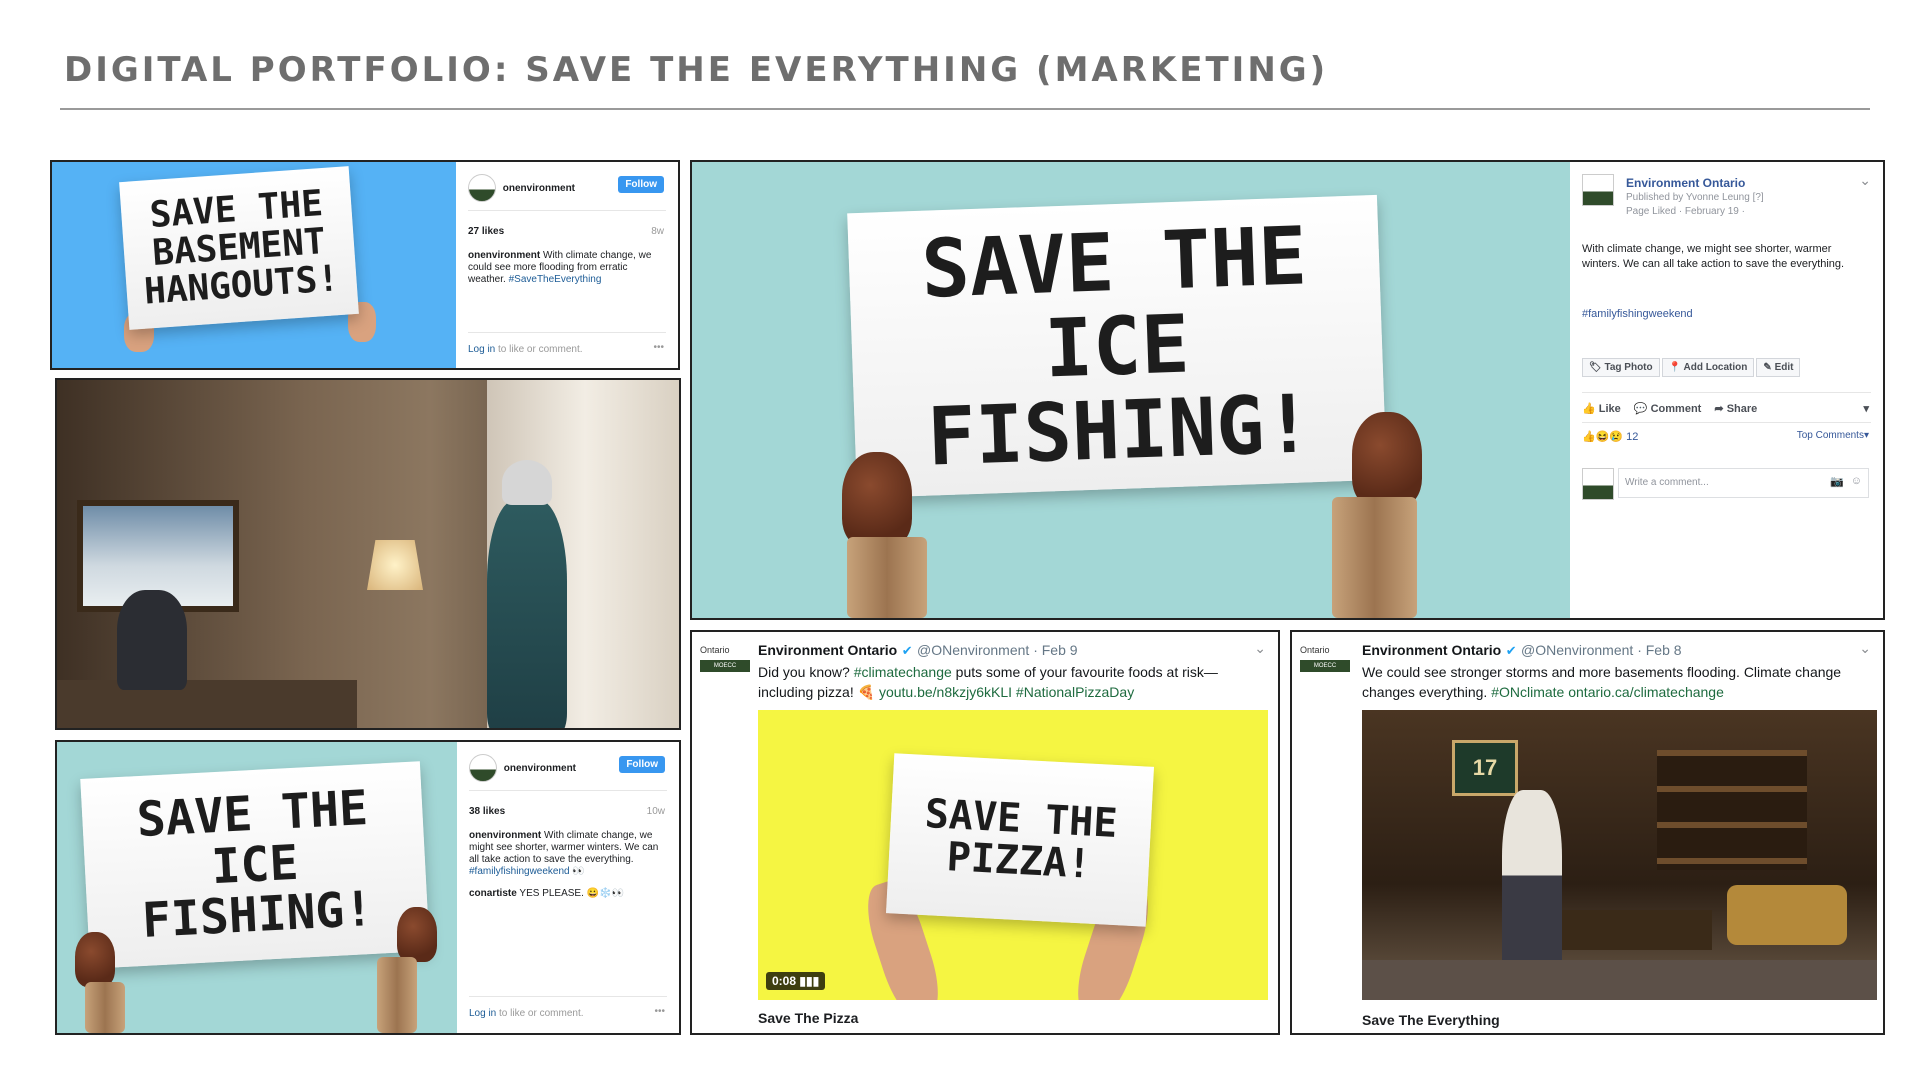 The image size is (1920, 1080). I want to click on post-age: 8w, so click(657, 231).